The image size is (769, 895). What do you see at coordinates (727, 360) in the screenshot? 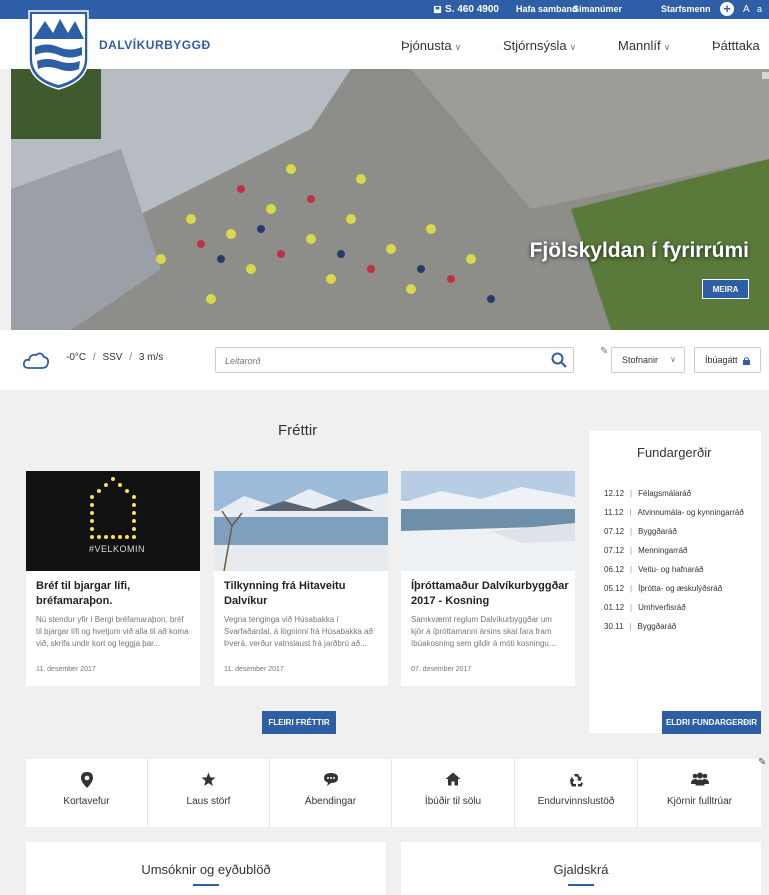
I see `residents-portal-button: Íbúagátt` at bounding box center [727, 360].